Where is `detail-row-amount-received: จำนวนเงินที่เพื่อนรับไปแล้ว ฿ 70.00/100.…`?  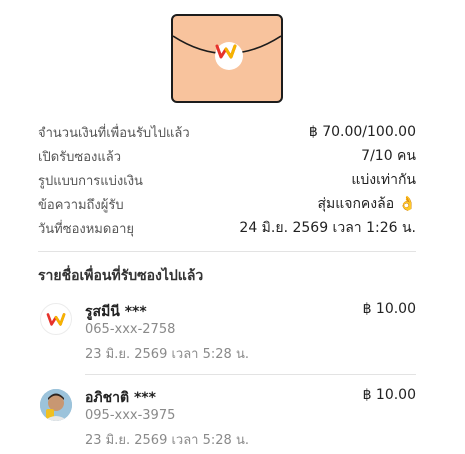
detail-row-amount-received: จำนวนเงินที่เพื่อนรับไปแล้ว ฿ 70.00/100.… is located at coordinates (227, 132).